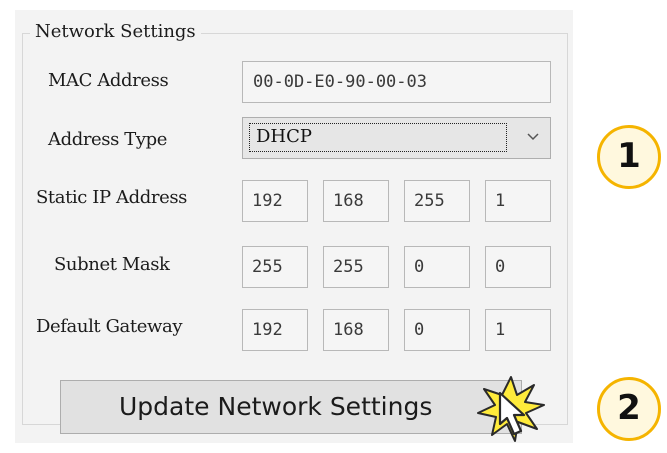  I want to click on subnet-octet-2: 255, so click(356, 267).